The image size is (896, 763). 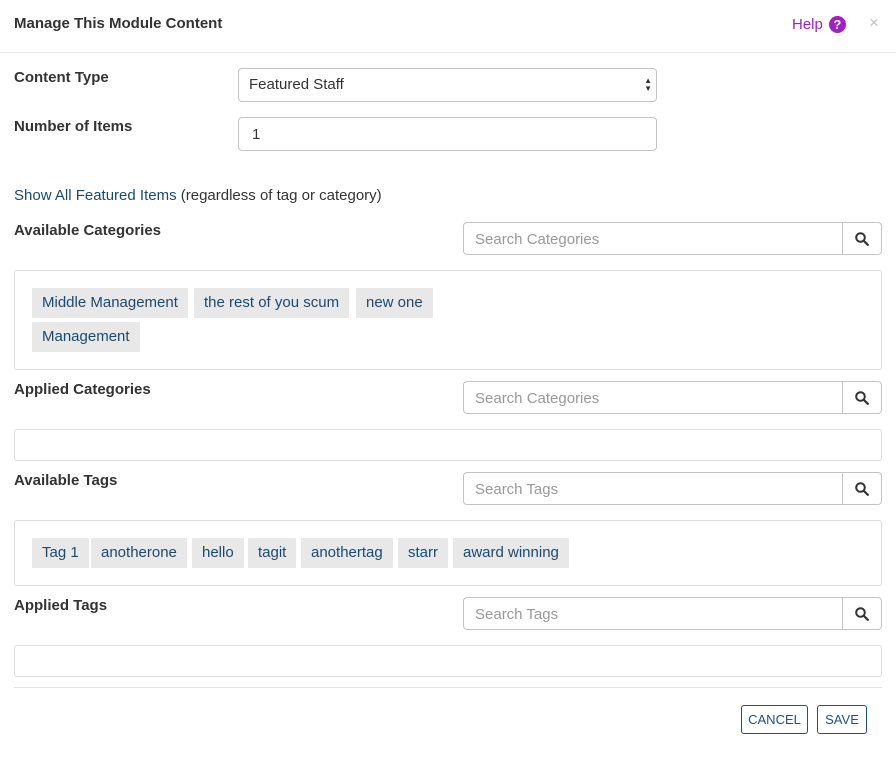 What do you see at coordinates (447, 85) in the screenshot?
I see `content-type-select: Featured Staff ▲ ▼` at bounding box center [447, 85].